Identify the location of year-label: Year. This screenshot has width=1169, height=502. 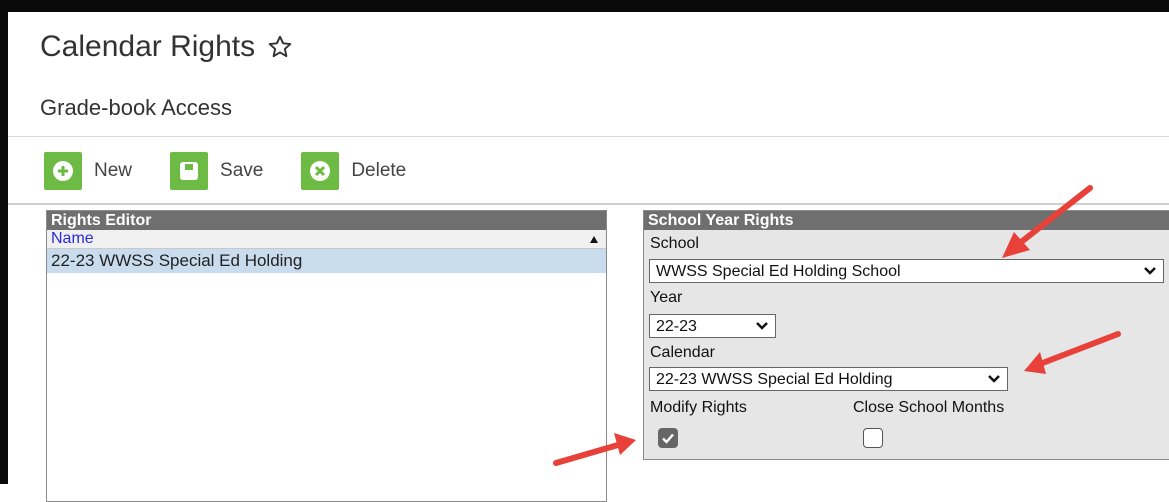
(666, 297).